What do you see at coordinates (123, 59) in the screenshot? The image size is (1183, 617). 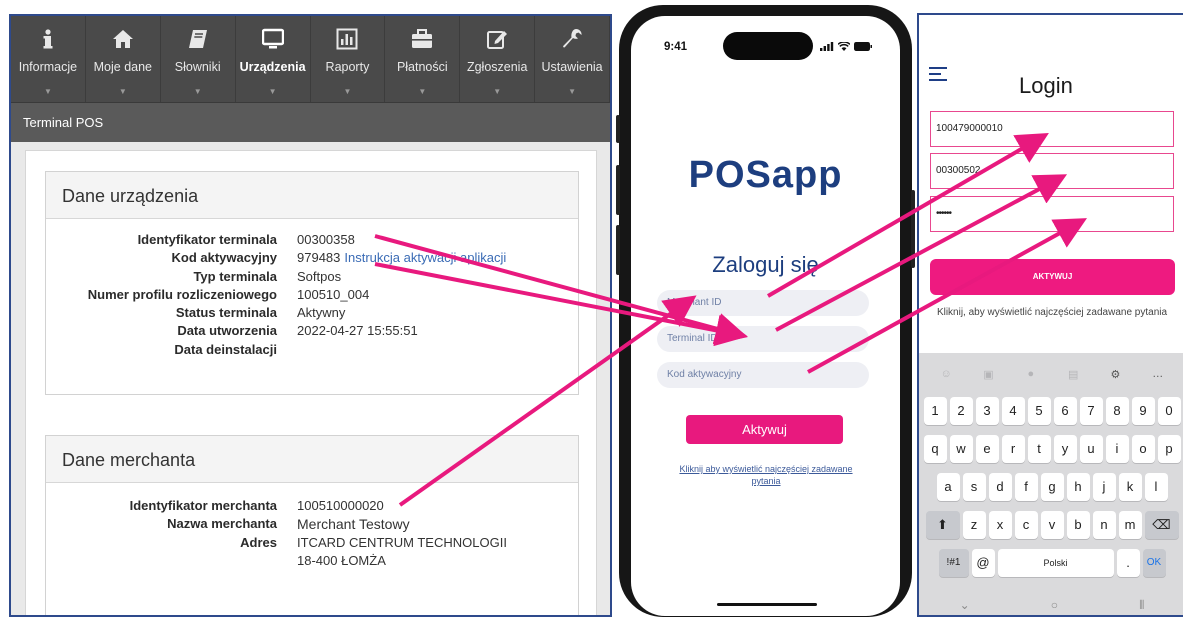 I see `nav-item-moje-dane: Moje dane ▼` at bounding box center [123, 59].